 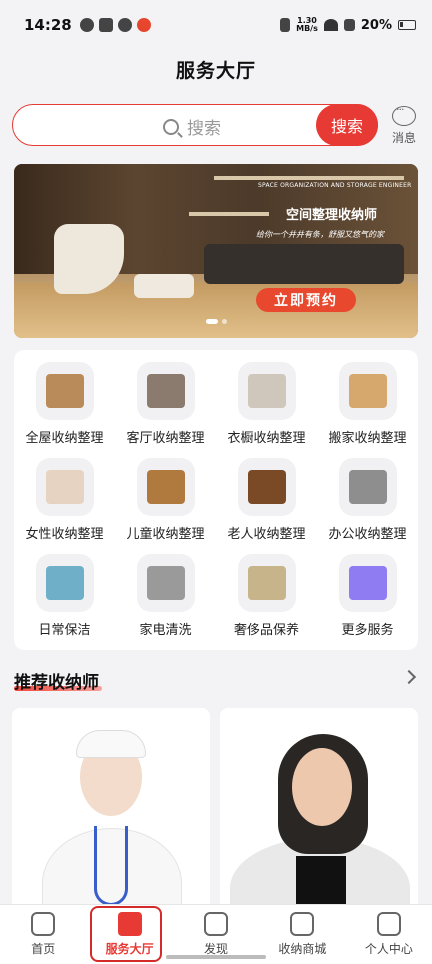 I want to click on banner-ottoman, so click(x=164, y=286).